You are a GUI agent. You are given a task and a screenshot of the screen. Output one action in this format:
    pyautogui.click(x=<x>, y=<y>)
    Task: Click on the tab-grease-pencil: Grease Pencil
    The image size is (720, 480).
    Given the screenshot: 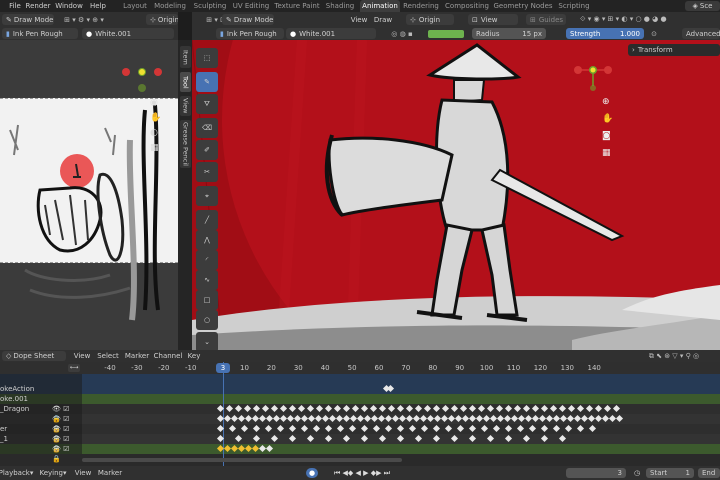 What is the action you would take?
    pyautogui.click(x=185, y=144)
    